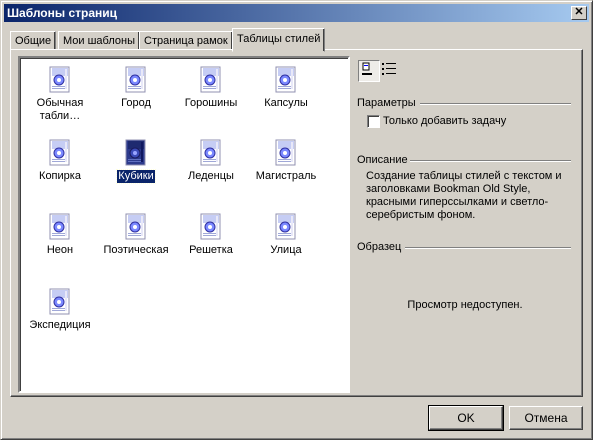 This screenshot has width=593, height=440. What do you see at coordinates (379, 247) in the screenshot?
I see `sample-label: Образец` at bounding box center [379, 247].